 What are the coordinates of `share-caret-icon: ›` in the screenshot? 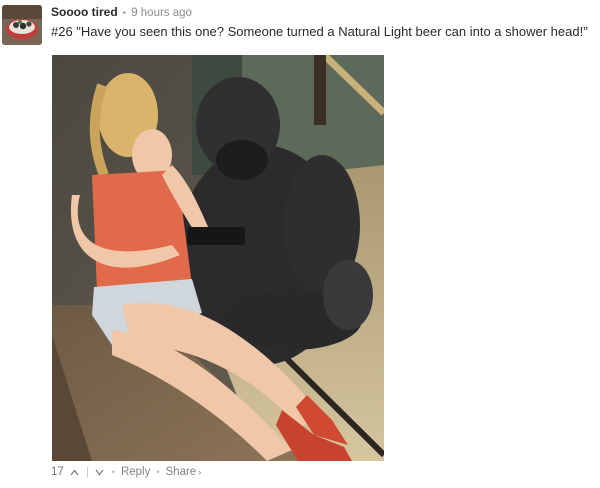 It's located at (200, 472).